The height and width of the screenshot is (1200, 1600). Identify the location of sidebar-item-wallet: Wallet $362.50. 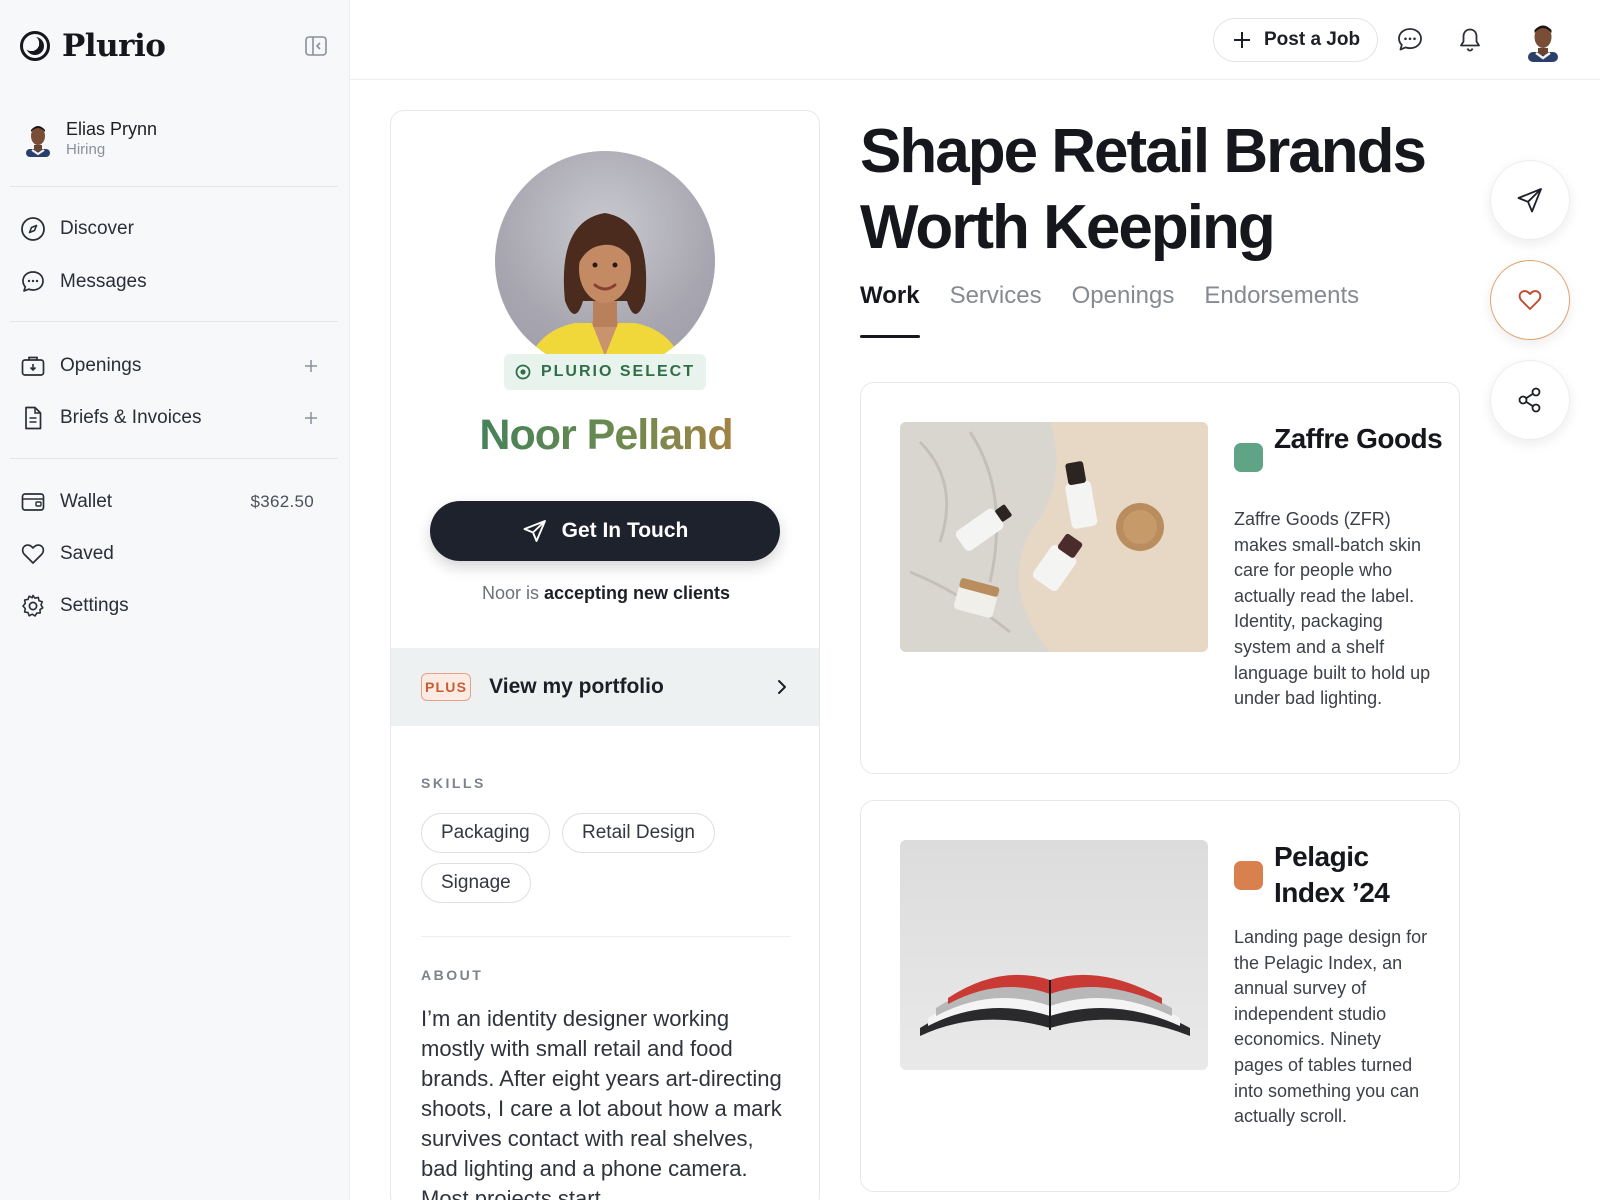
(170, 502).